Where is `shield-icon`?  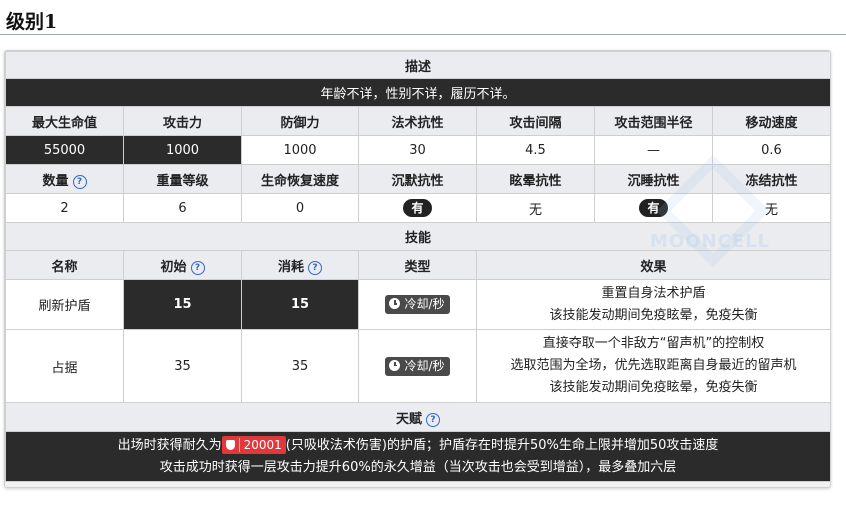
shield-icon is located at coordinates (230, 444).